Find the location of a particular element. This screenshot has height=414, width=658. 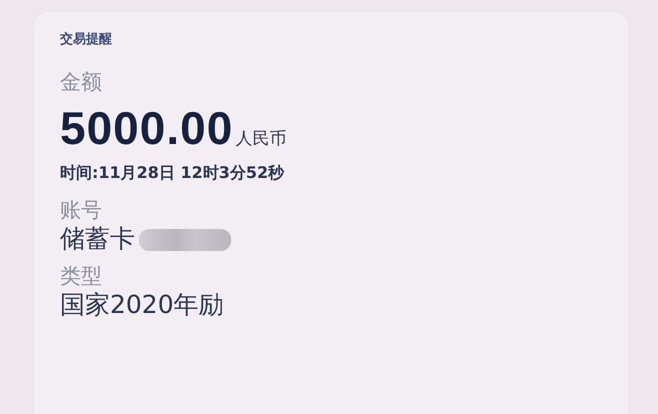

card-title: 交易提醒 is located at coordinates (86, 39).